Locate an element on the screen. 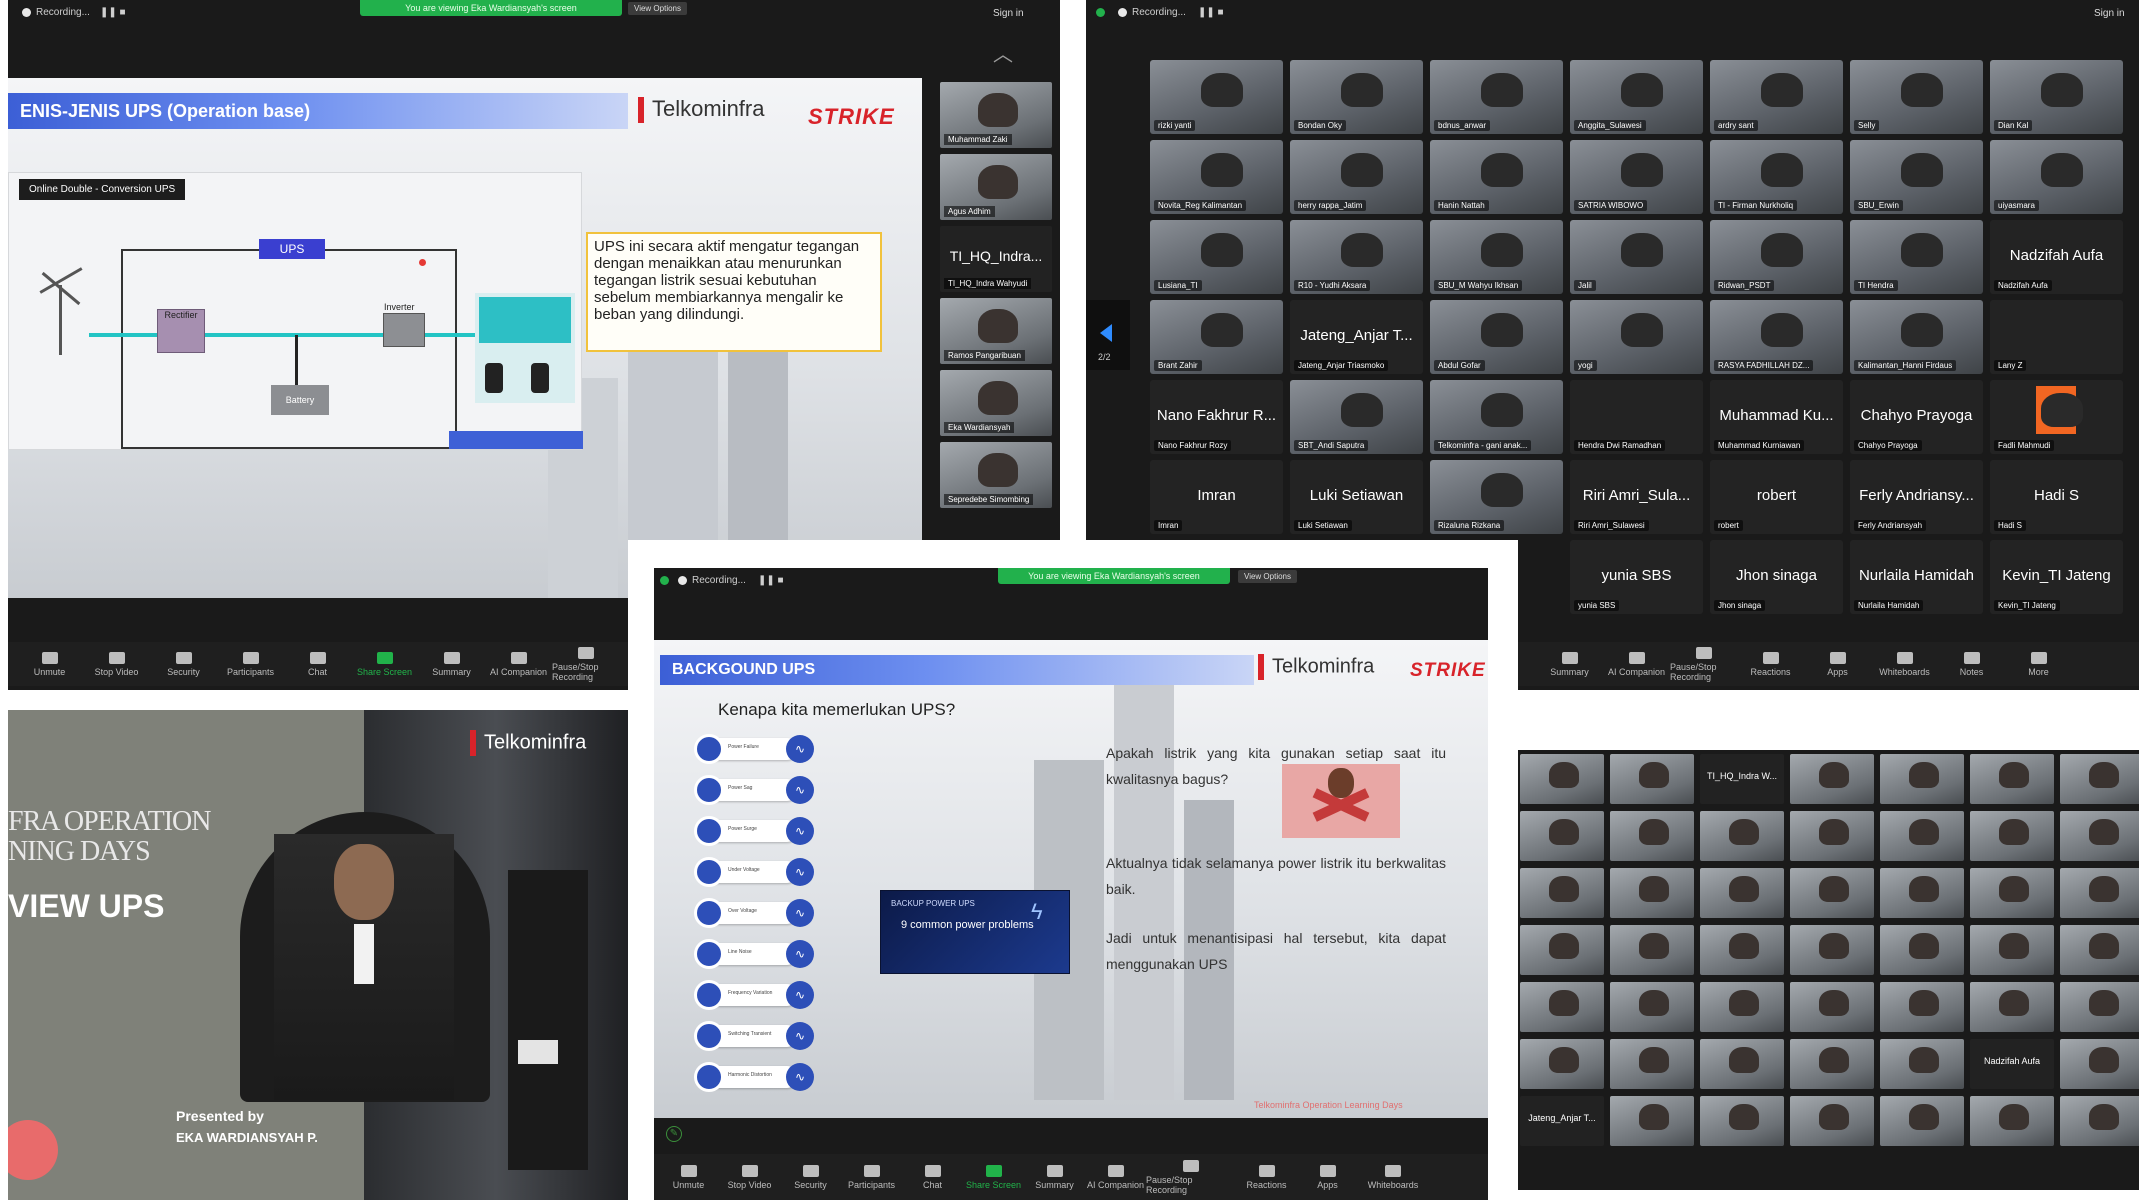 The width and height of the screenshot is (2139, 1200). participant-tile: Ramos Pangaribuan is located at coordinates (996, 331).